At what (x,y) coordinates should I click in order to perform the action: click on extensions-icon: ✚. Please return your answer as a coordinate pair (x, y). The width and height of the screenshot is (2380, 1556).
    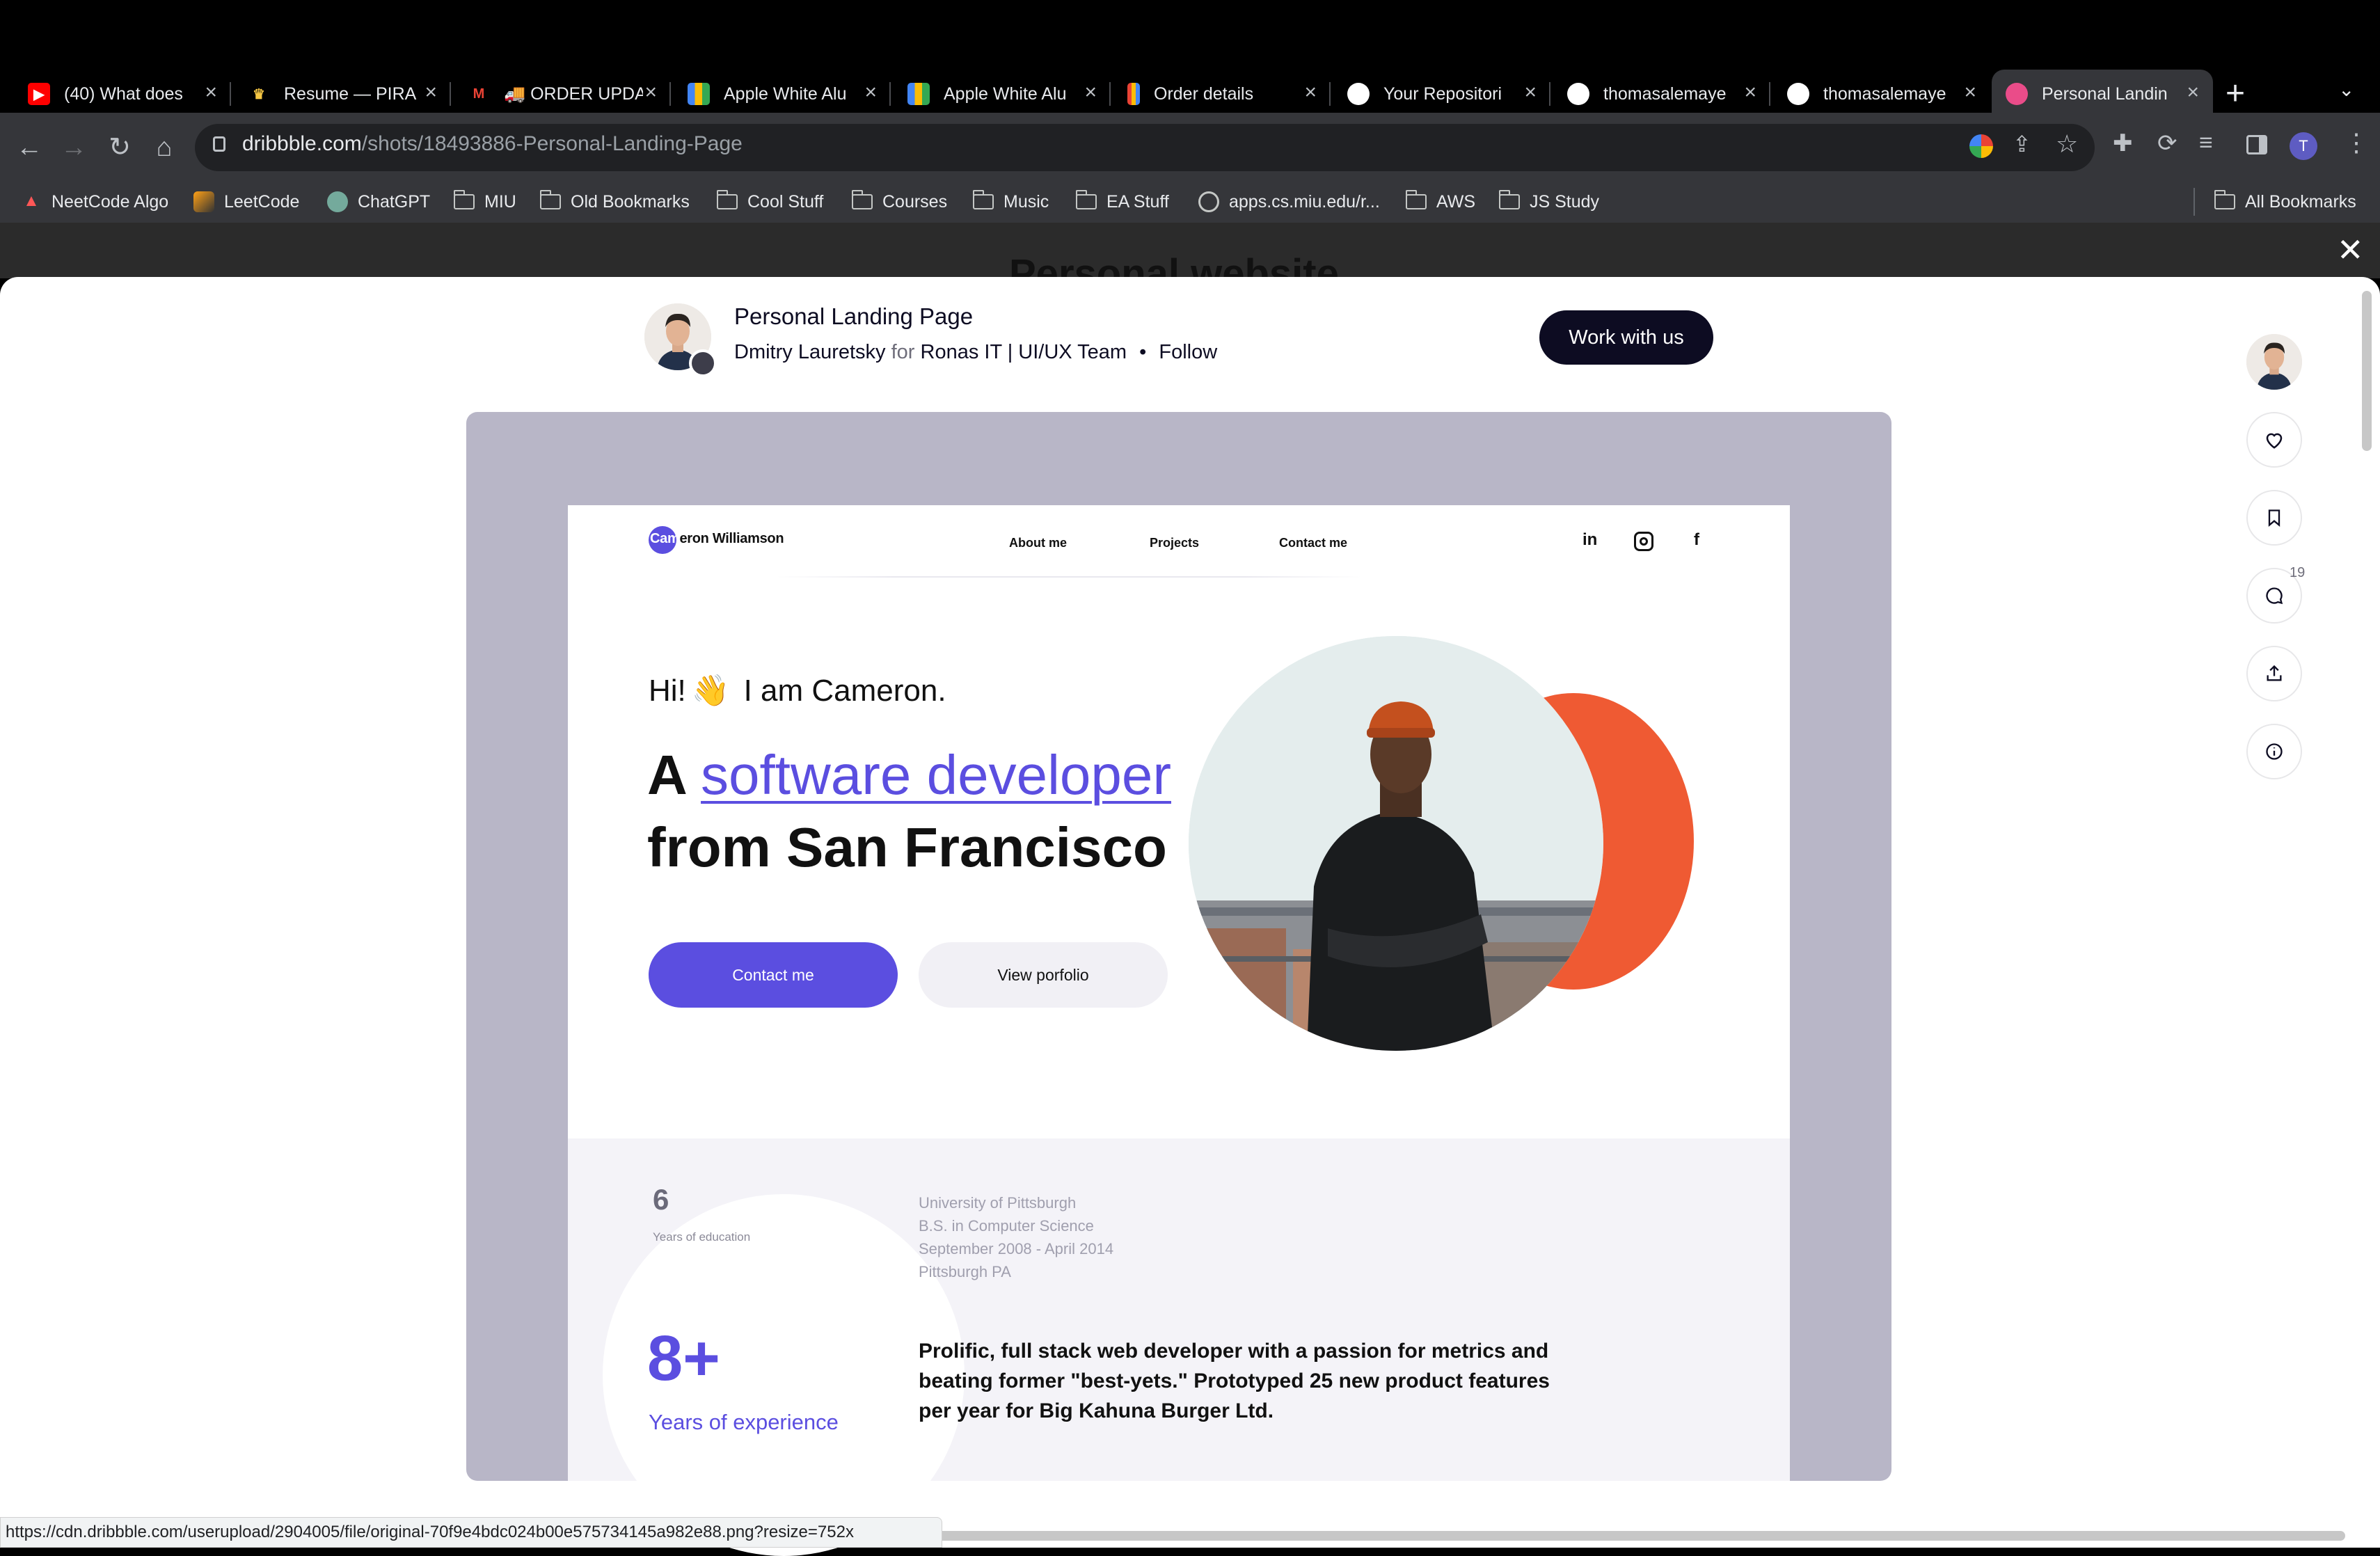
    Looking at the image, I should click on (2123, 143).